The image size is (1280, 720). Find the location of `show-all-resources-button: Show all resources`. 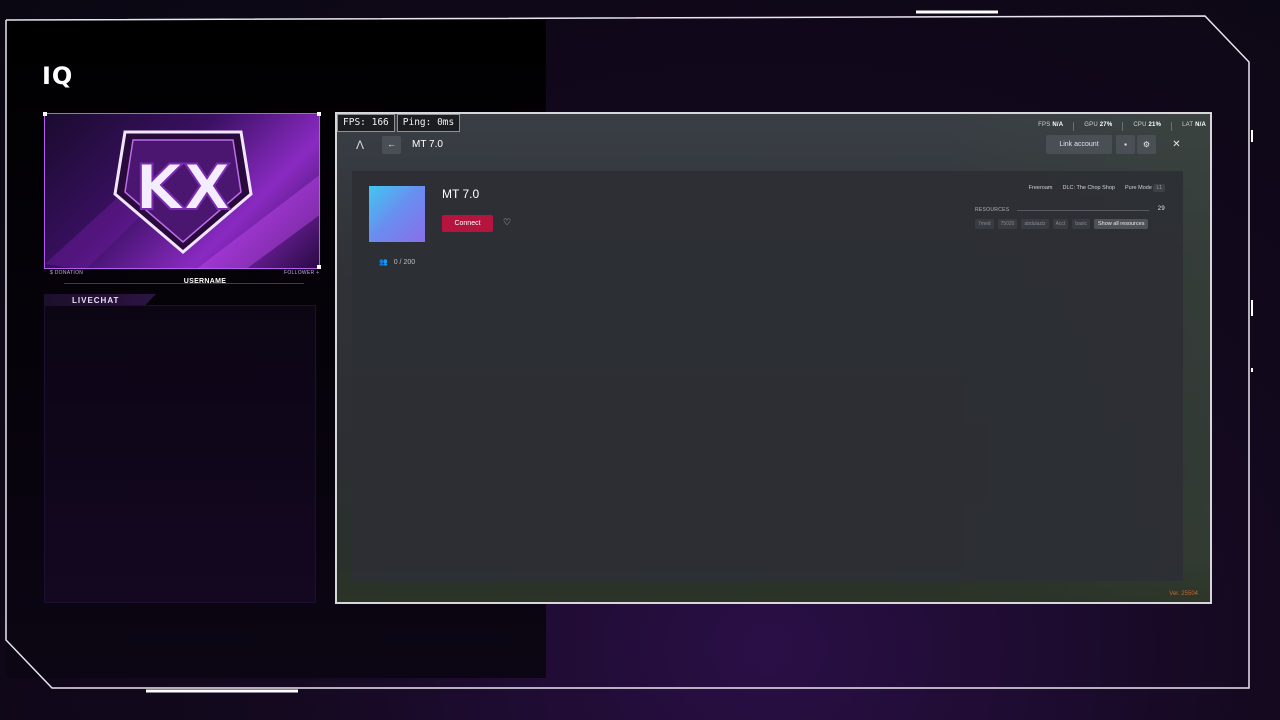

show-all-resources-button: Show all resources is located at coordinates (1121, 224).